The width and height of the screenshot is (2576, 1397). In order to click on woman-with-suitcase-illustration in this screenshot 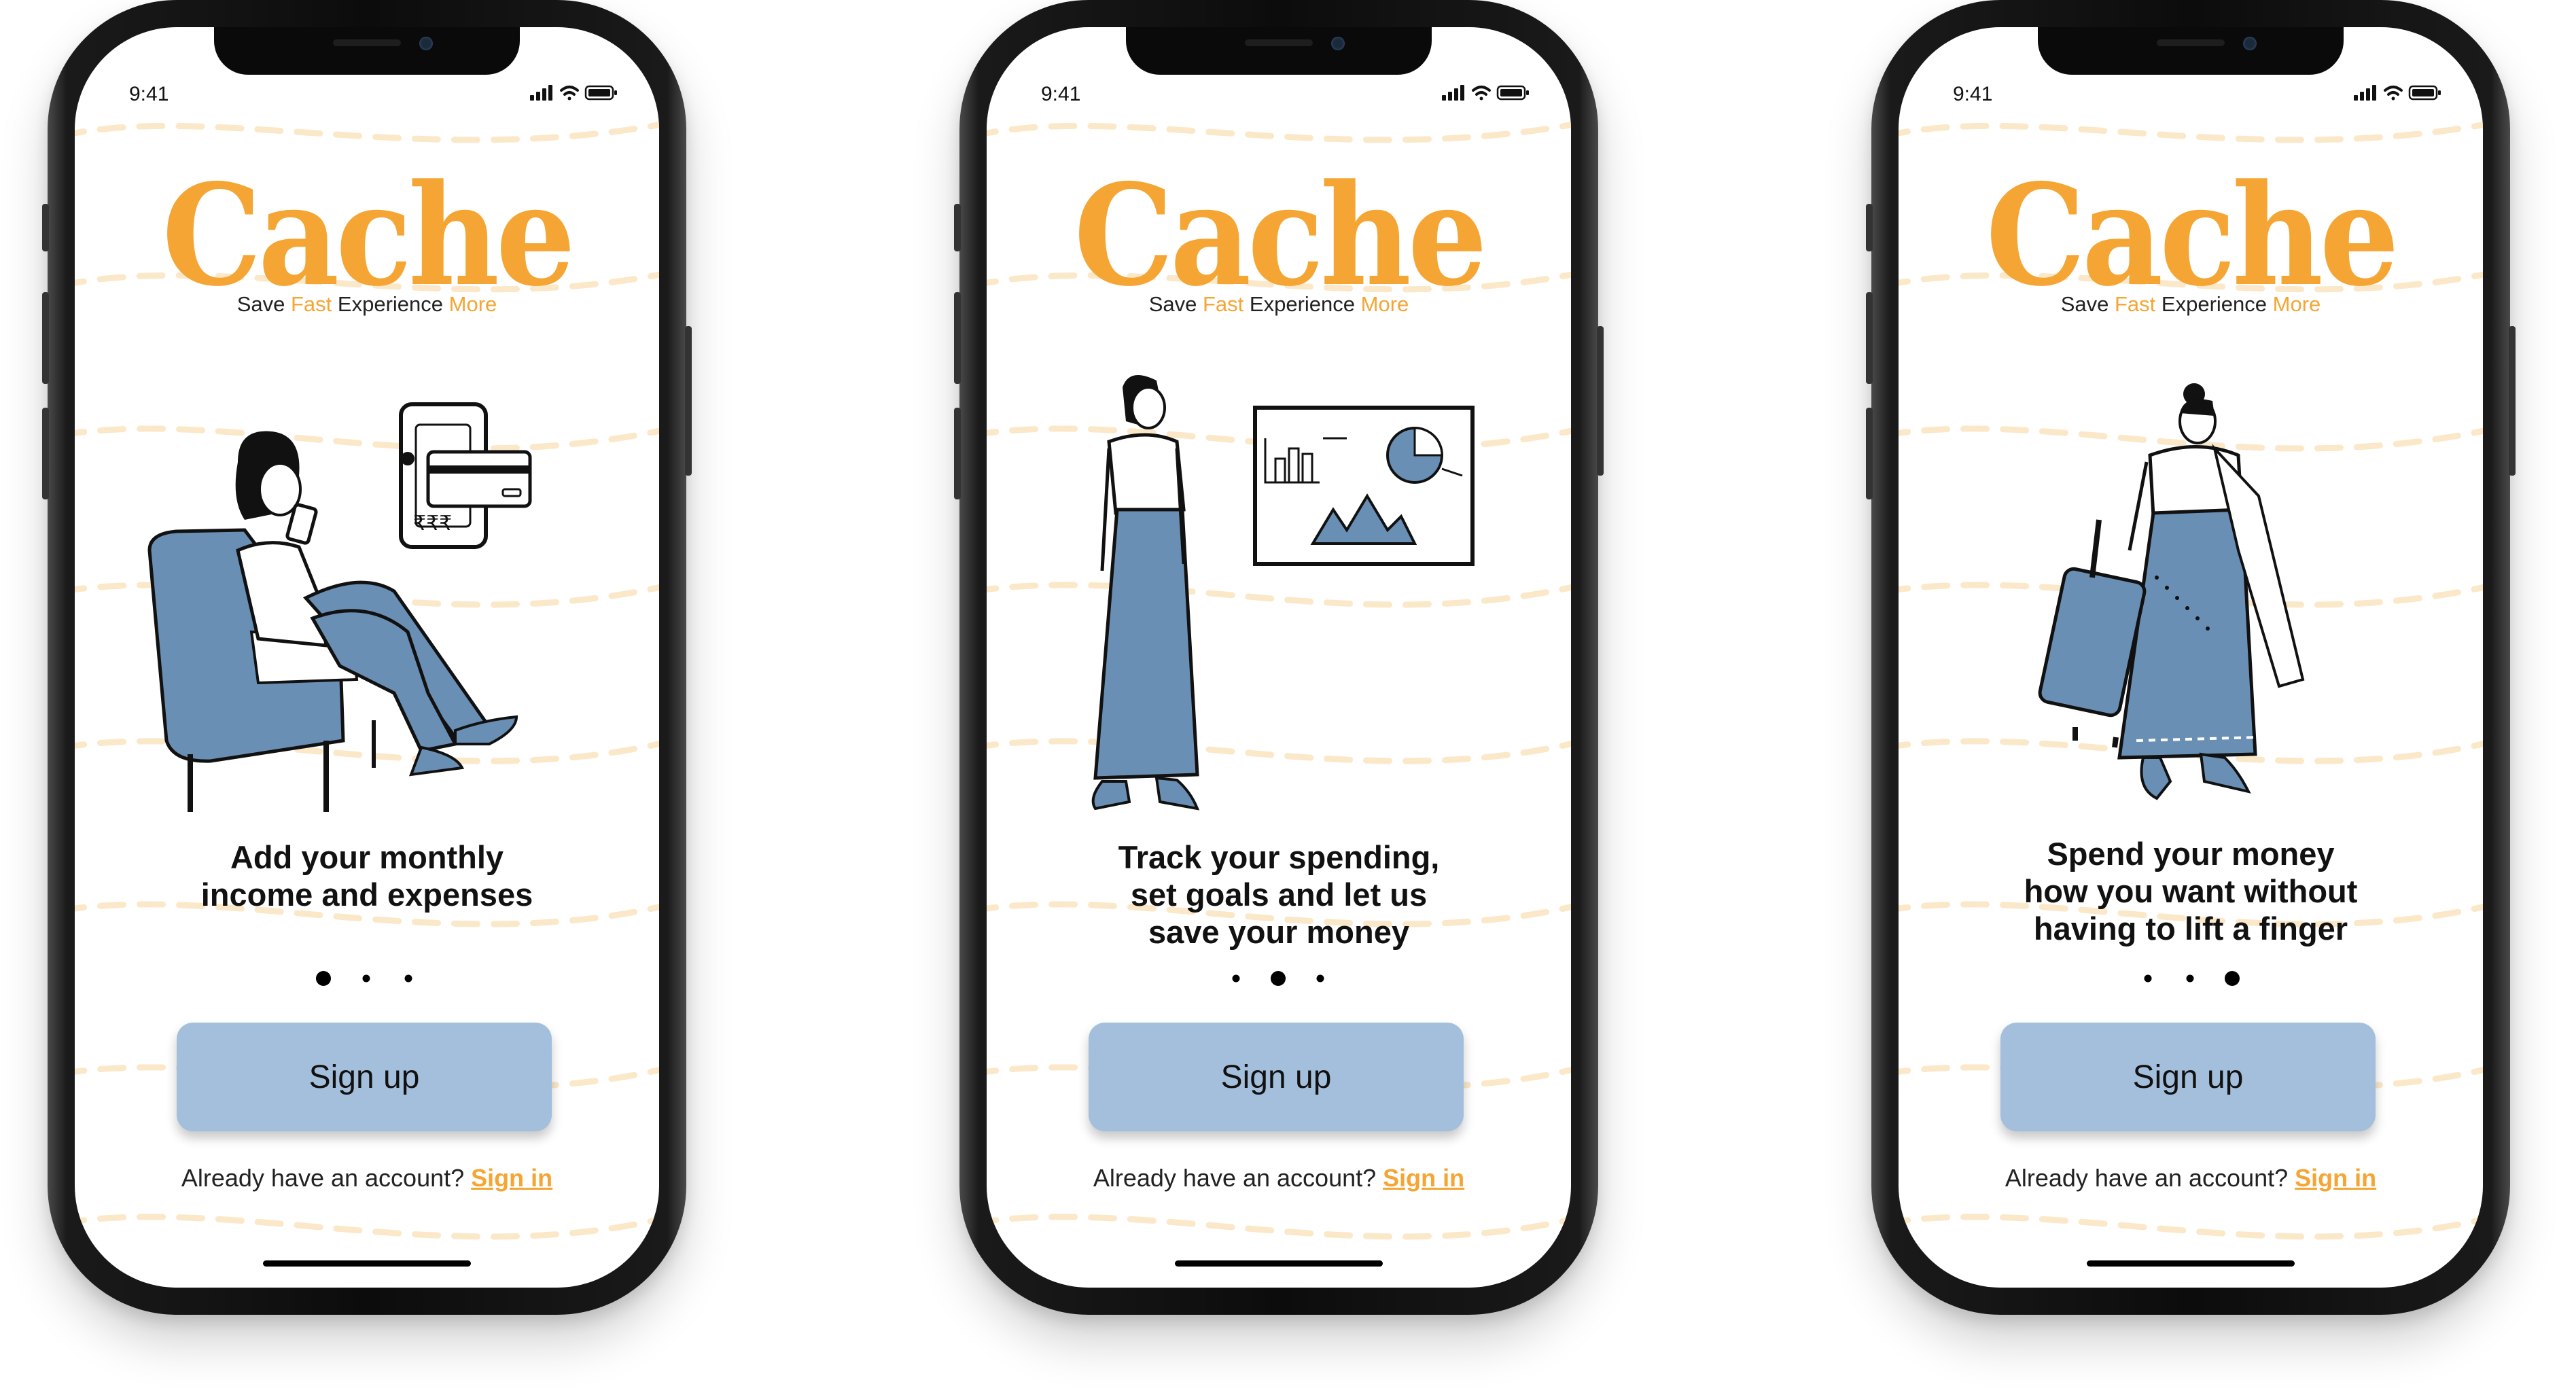, I will do `click(2171, 591)`.